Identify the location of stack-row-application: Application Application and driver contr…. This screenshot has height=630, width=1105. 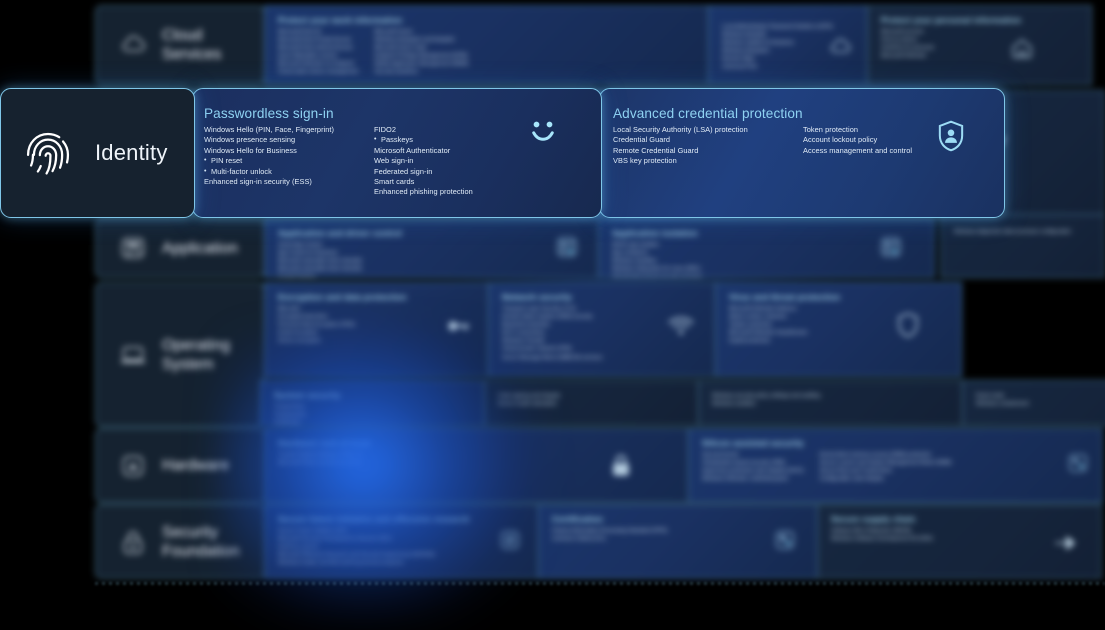
(515, 248).